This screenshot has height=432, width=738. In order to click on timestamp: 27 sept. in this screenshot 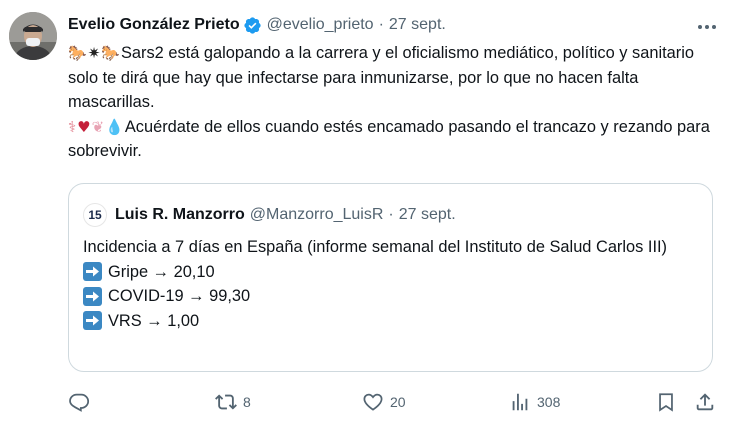, I will do `click(417, 25)`.